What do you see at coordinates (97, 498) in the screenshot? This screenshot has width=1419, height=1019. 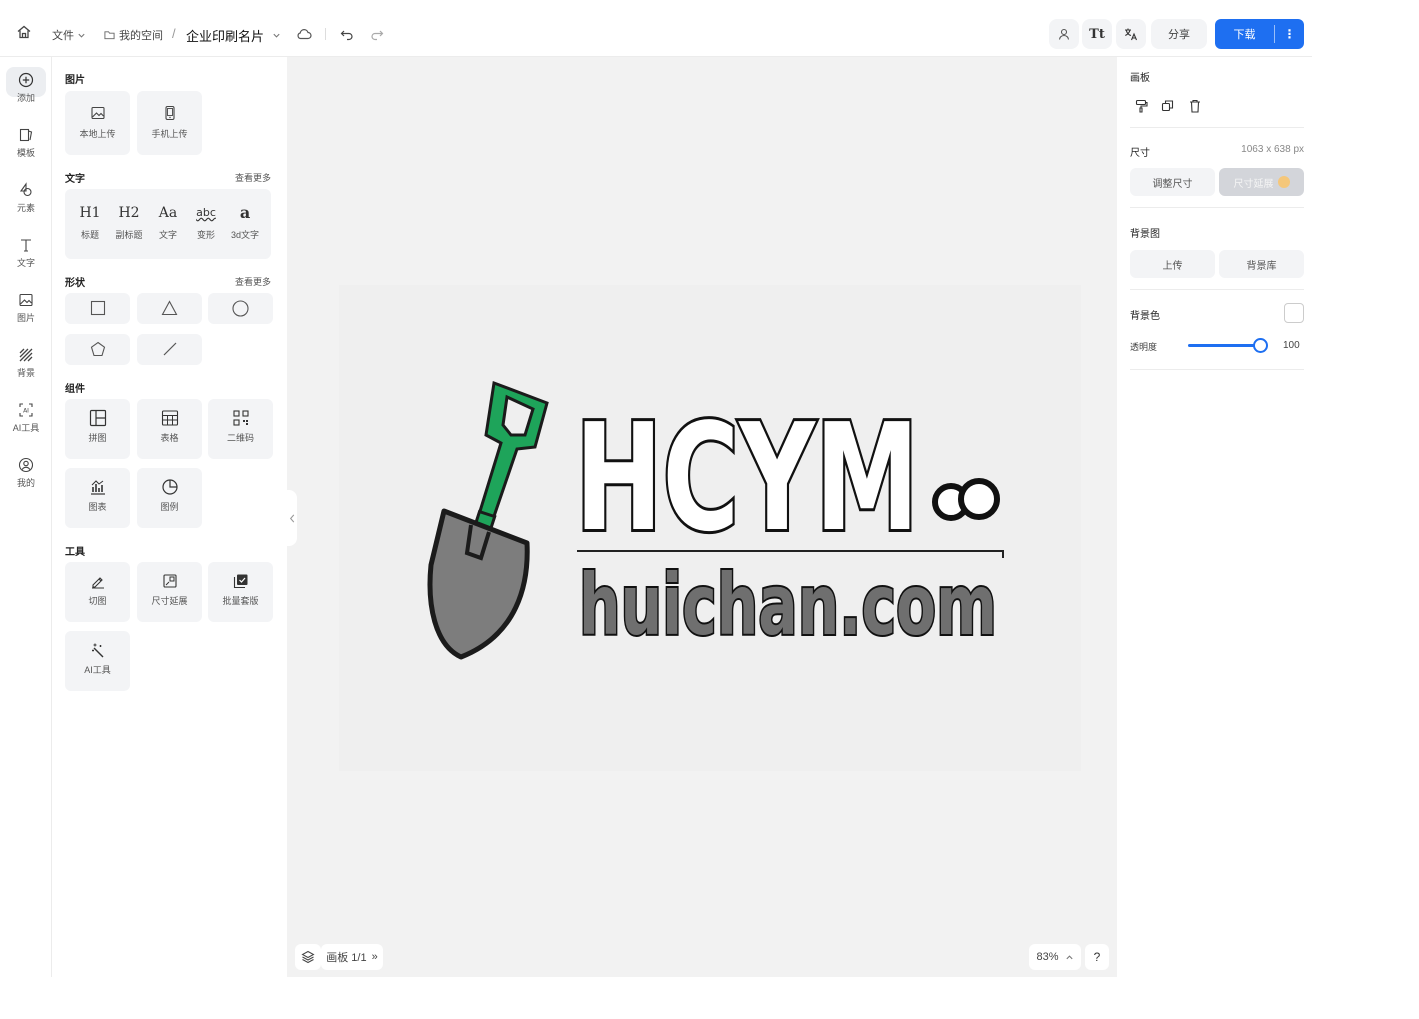 I see `chart-button: 图表` at bounding box center [97, 498].